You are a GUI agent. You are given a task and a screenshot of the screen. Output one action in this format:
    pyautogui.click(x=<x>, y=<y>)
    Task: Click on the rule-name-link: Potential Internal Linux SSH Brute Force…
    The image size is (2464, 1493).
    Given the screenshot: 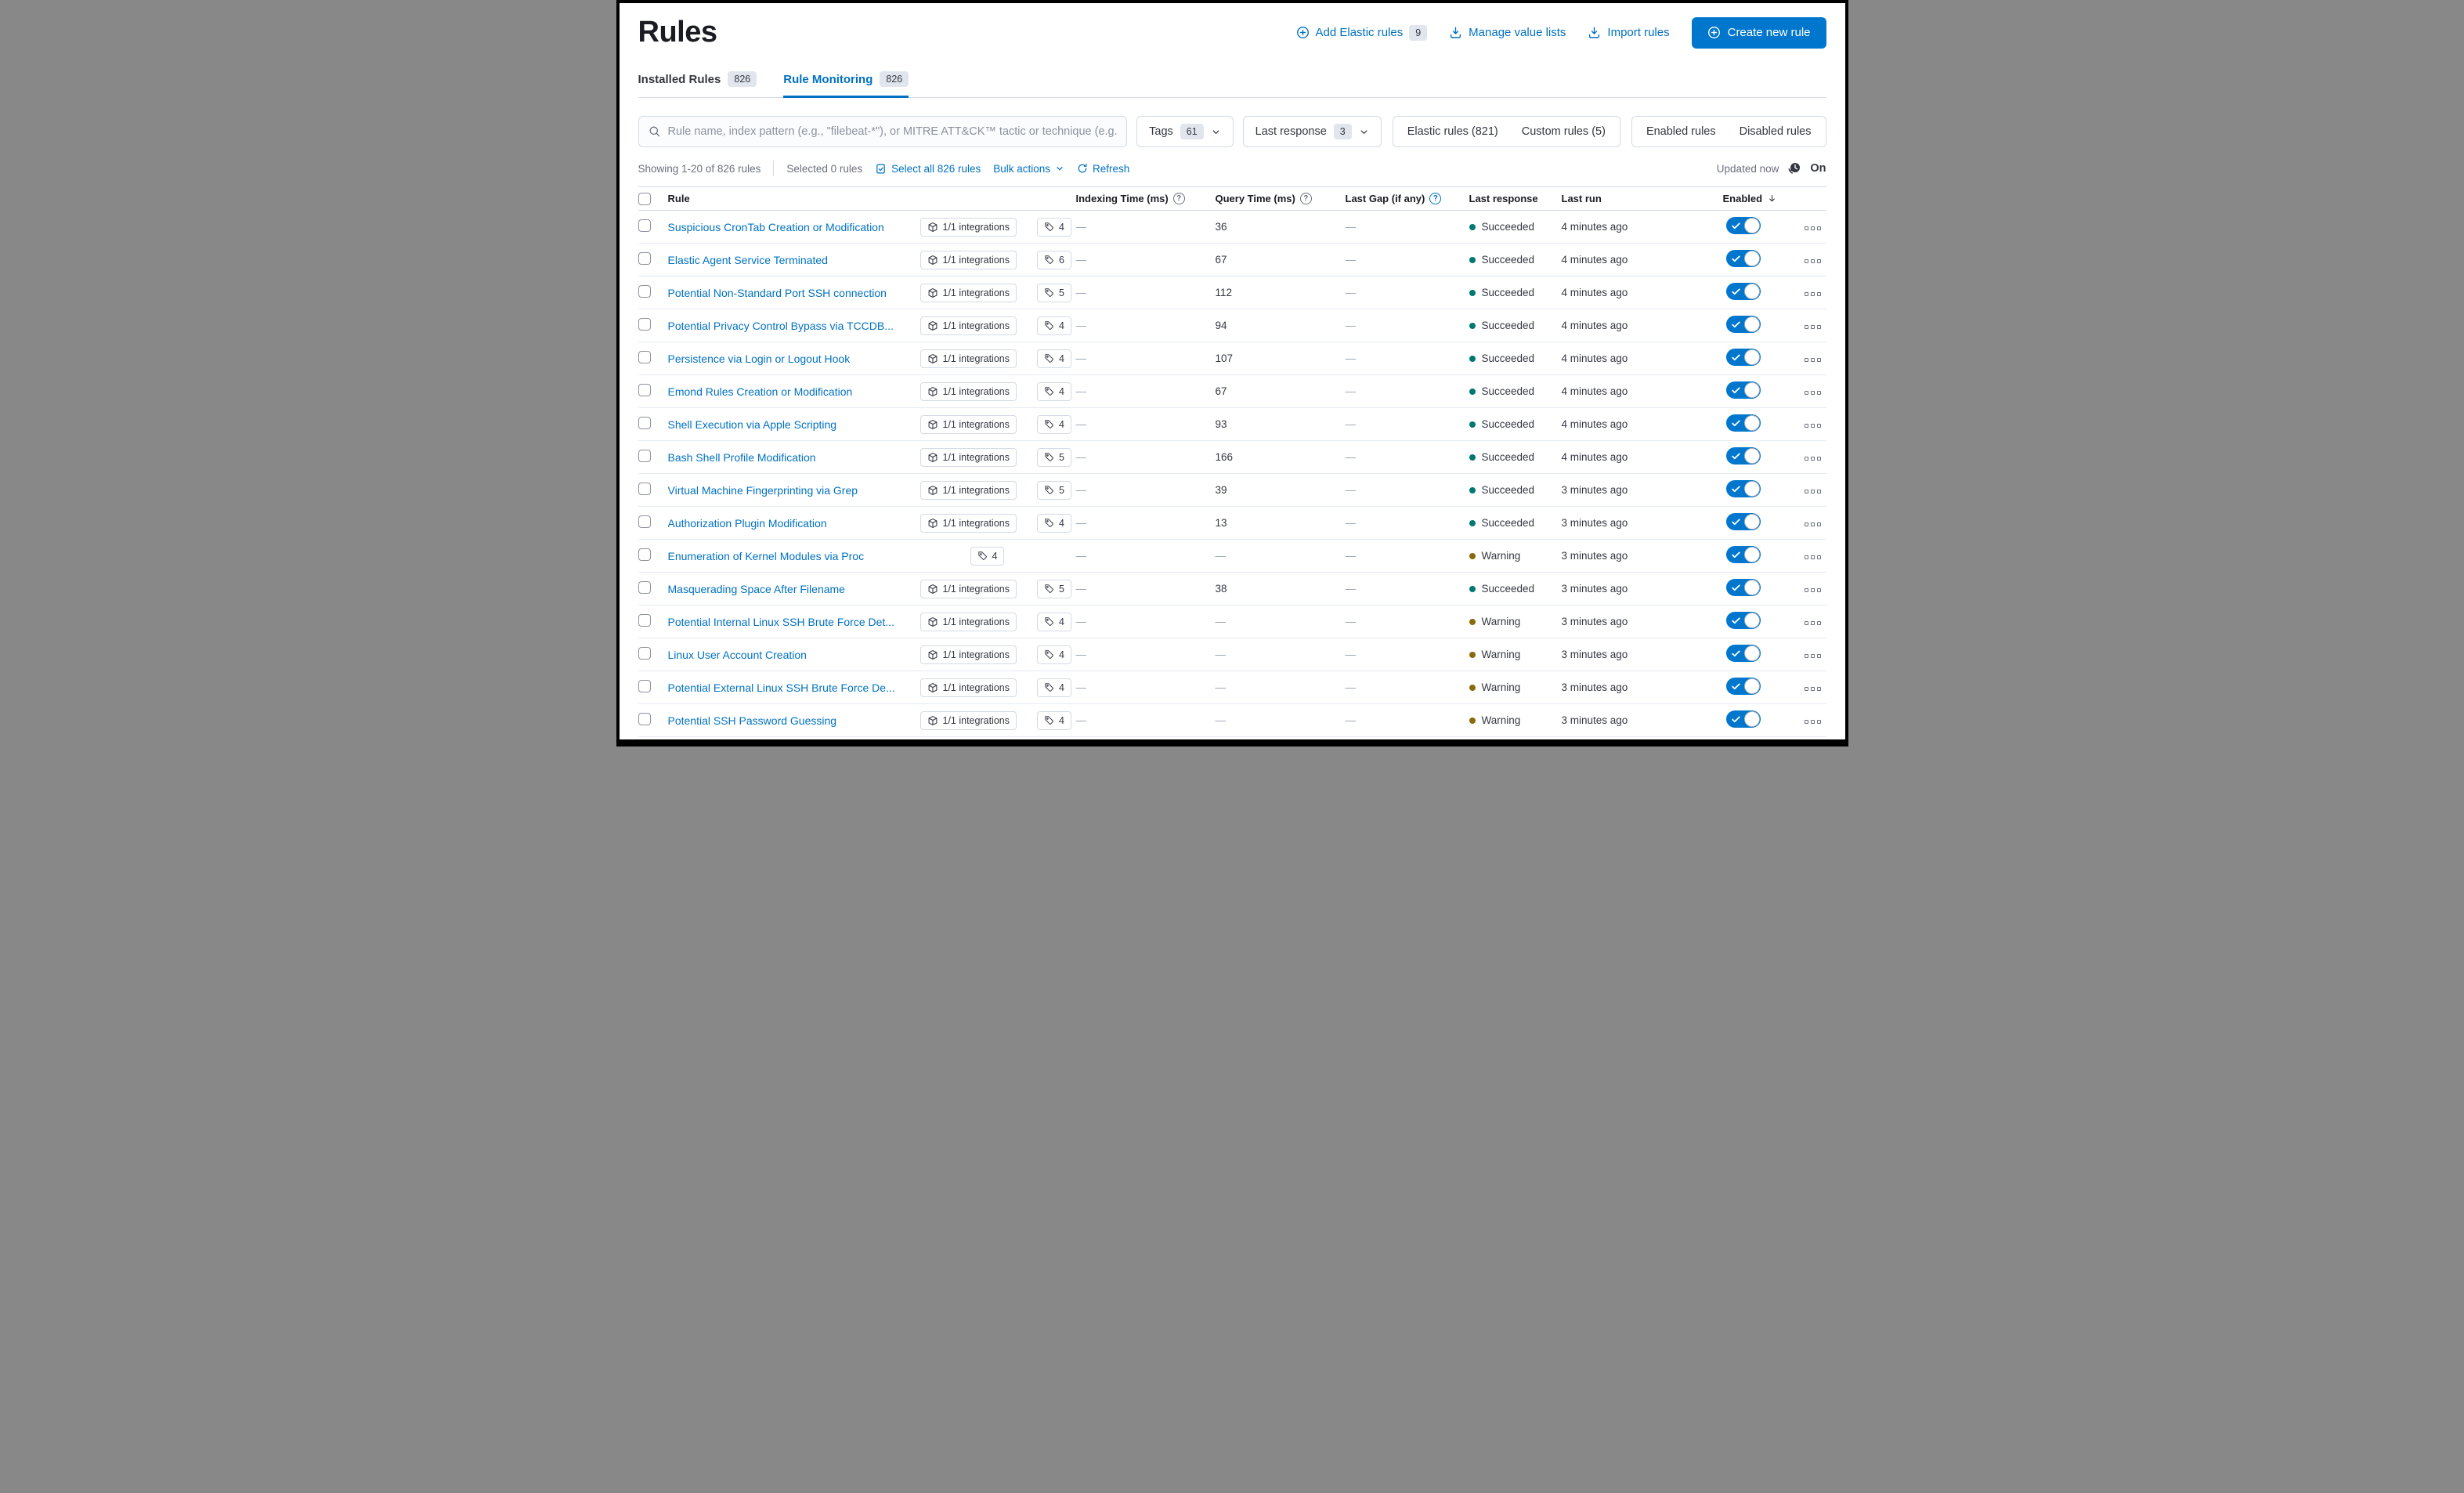 What is the action you would take?
    pyautogui.click(x=794, y=622)
    